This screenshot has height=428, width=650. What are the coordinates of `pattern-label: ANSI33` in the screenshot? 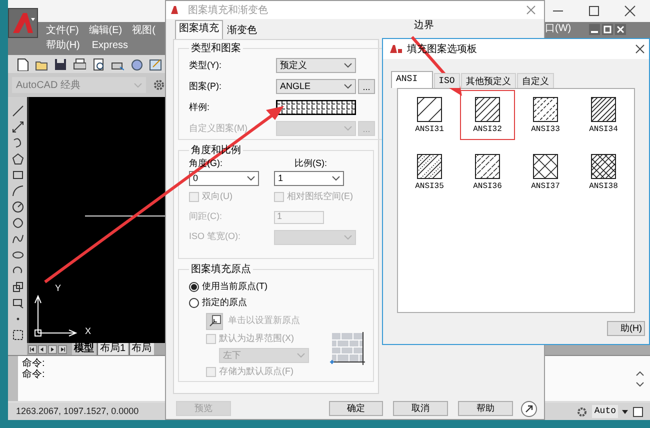 It's located at (545, 129).